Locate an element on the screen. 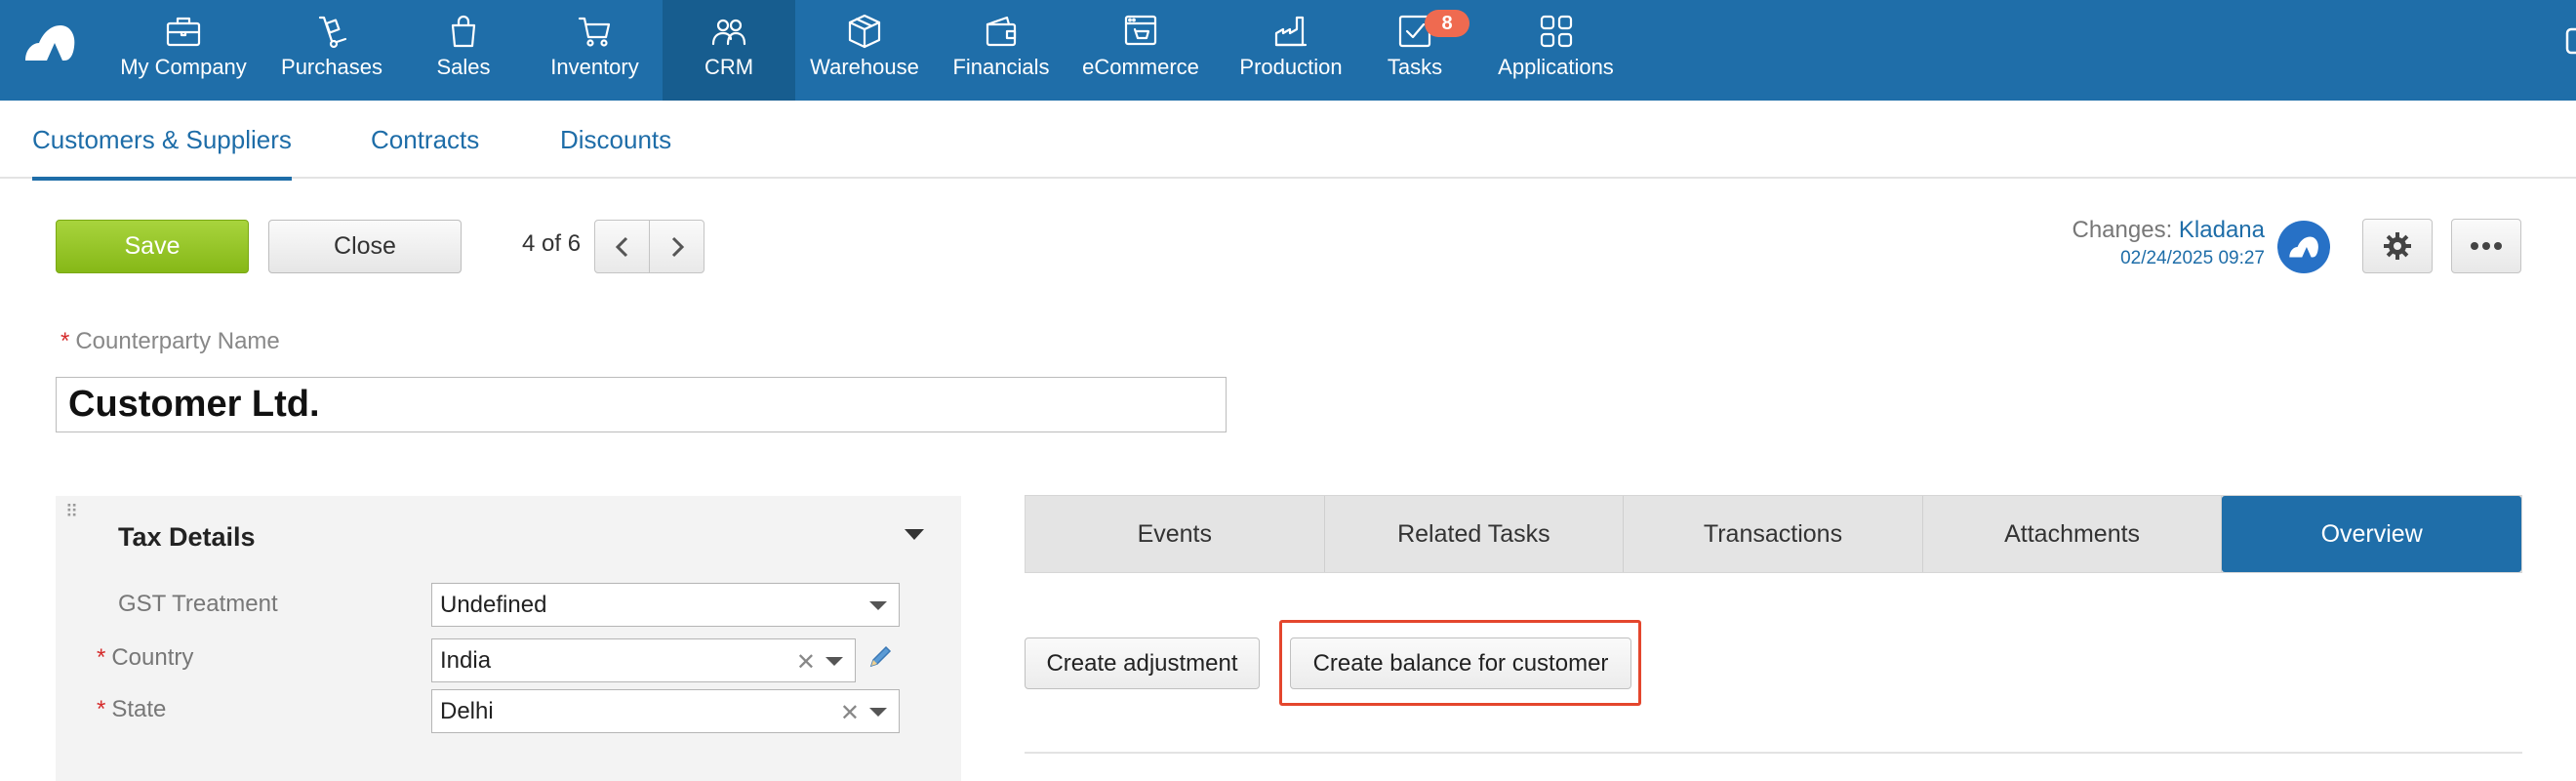 The width and height of the screenshot is (2576, 781). close-button: Close is located at coordinates (365, 246).